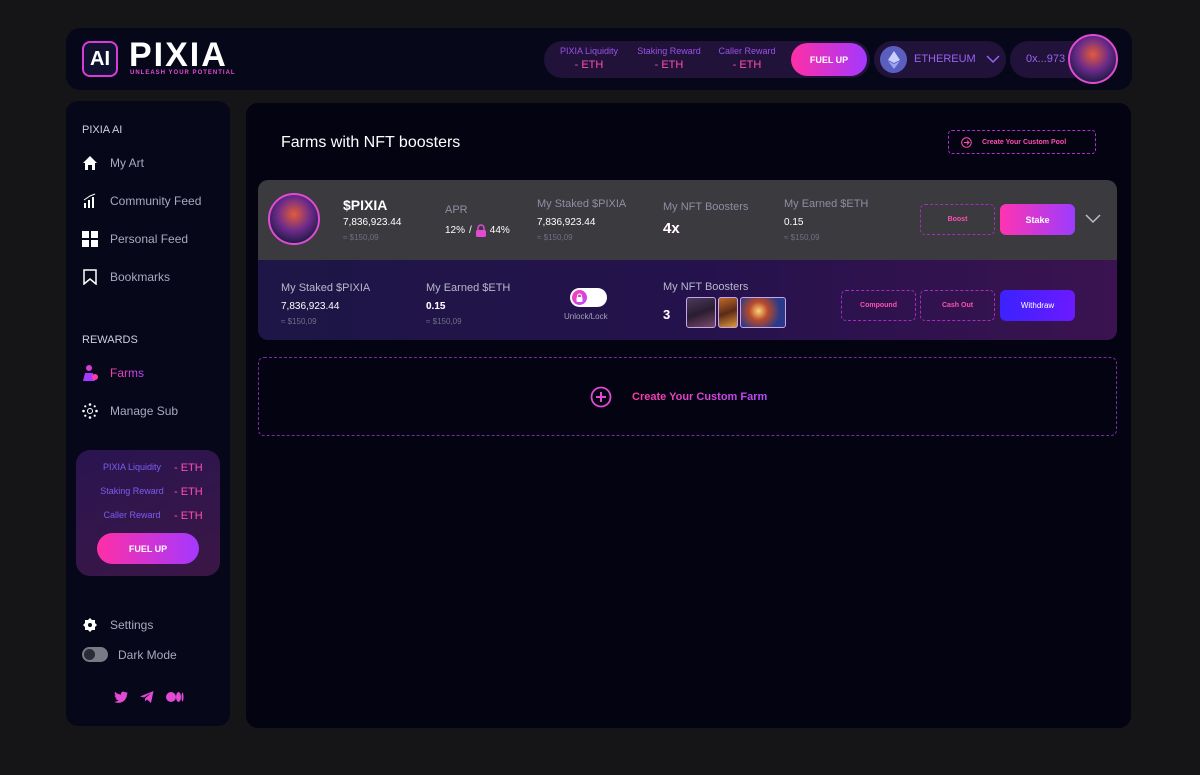 The image size is (1200, 775). I want to click on farm-token-amount: 7,836,923.44, so click(372, 222).